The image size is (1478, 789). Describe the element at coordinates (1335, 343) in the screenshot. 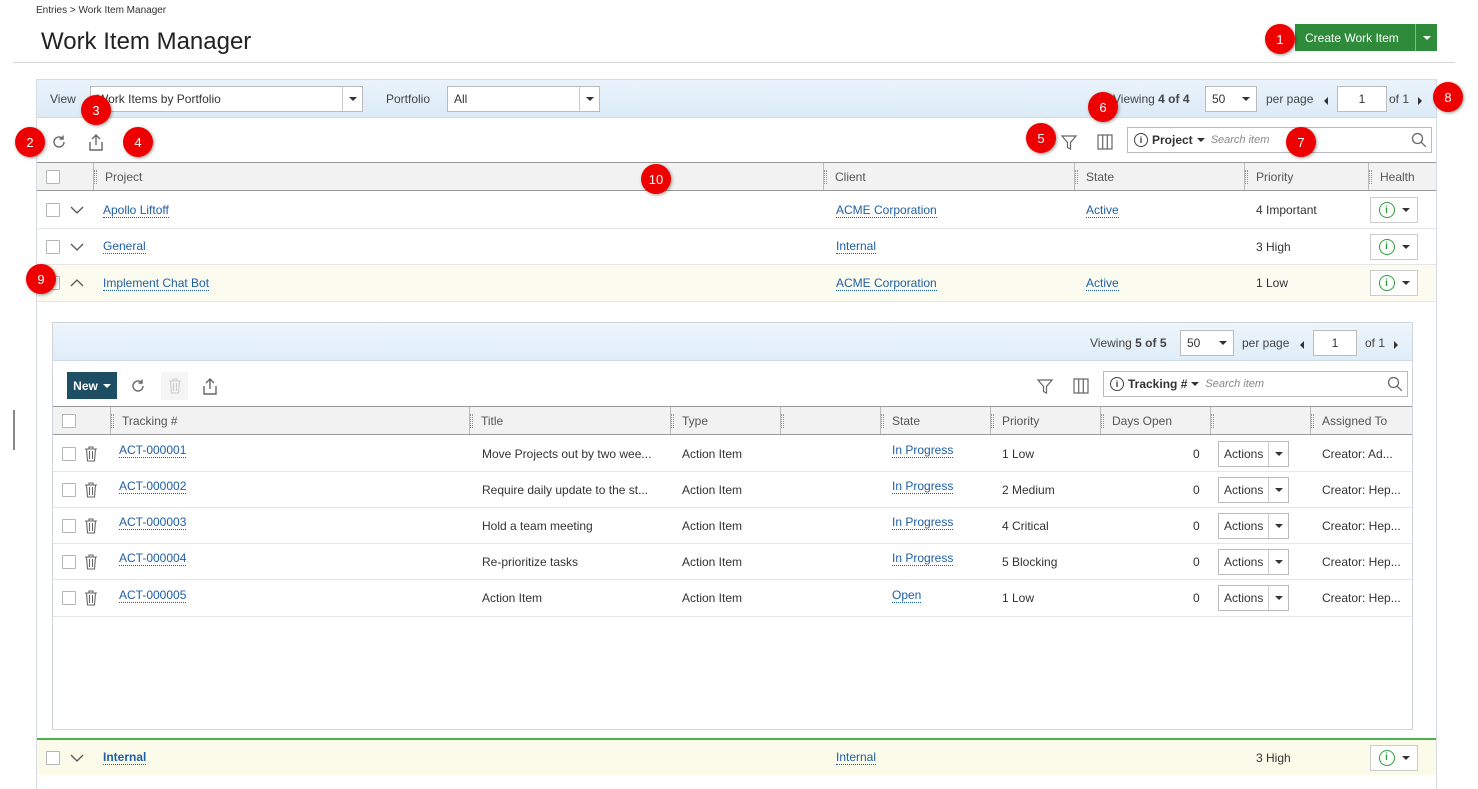

I see `subgrid-page-input: 1` at that location.